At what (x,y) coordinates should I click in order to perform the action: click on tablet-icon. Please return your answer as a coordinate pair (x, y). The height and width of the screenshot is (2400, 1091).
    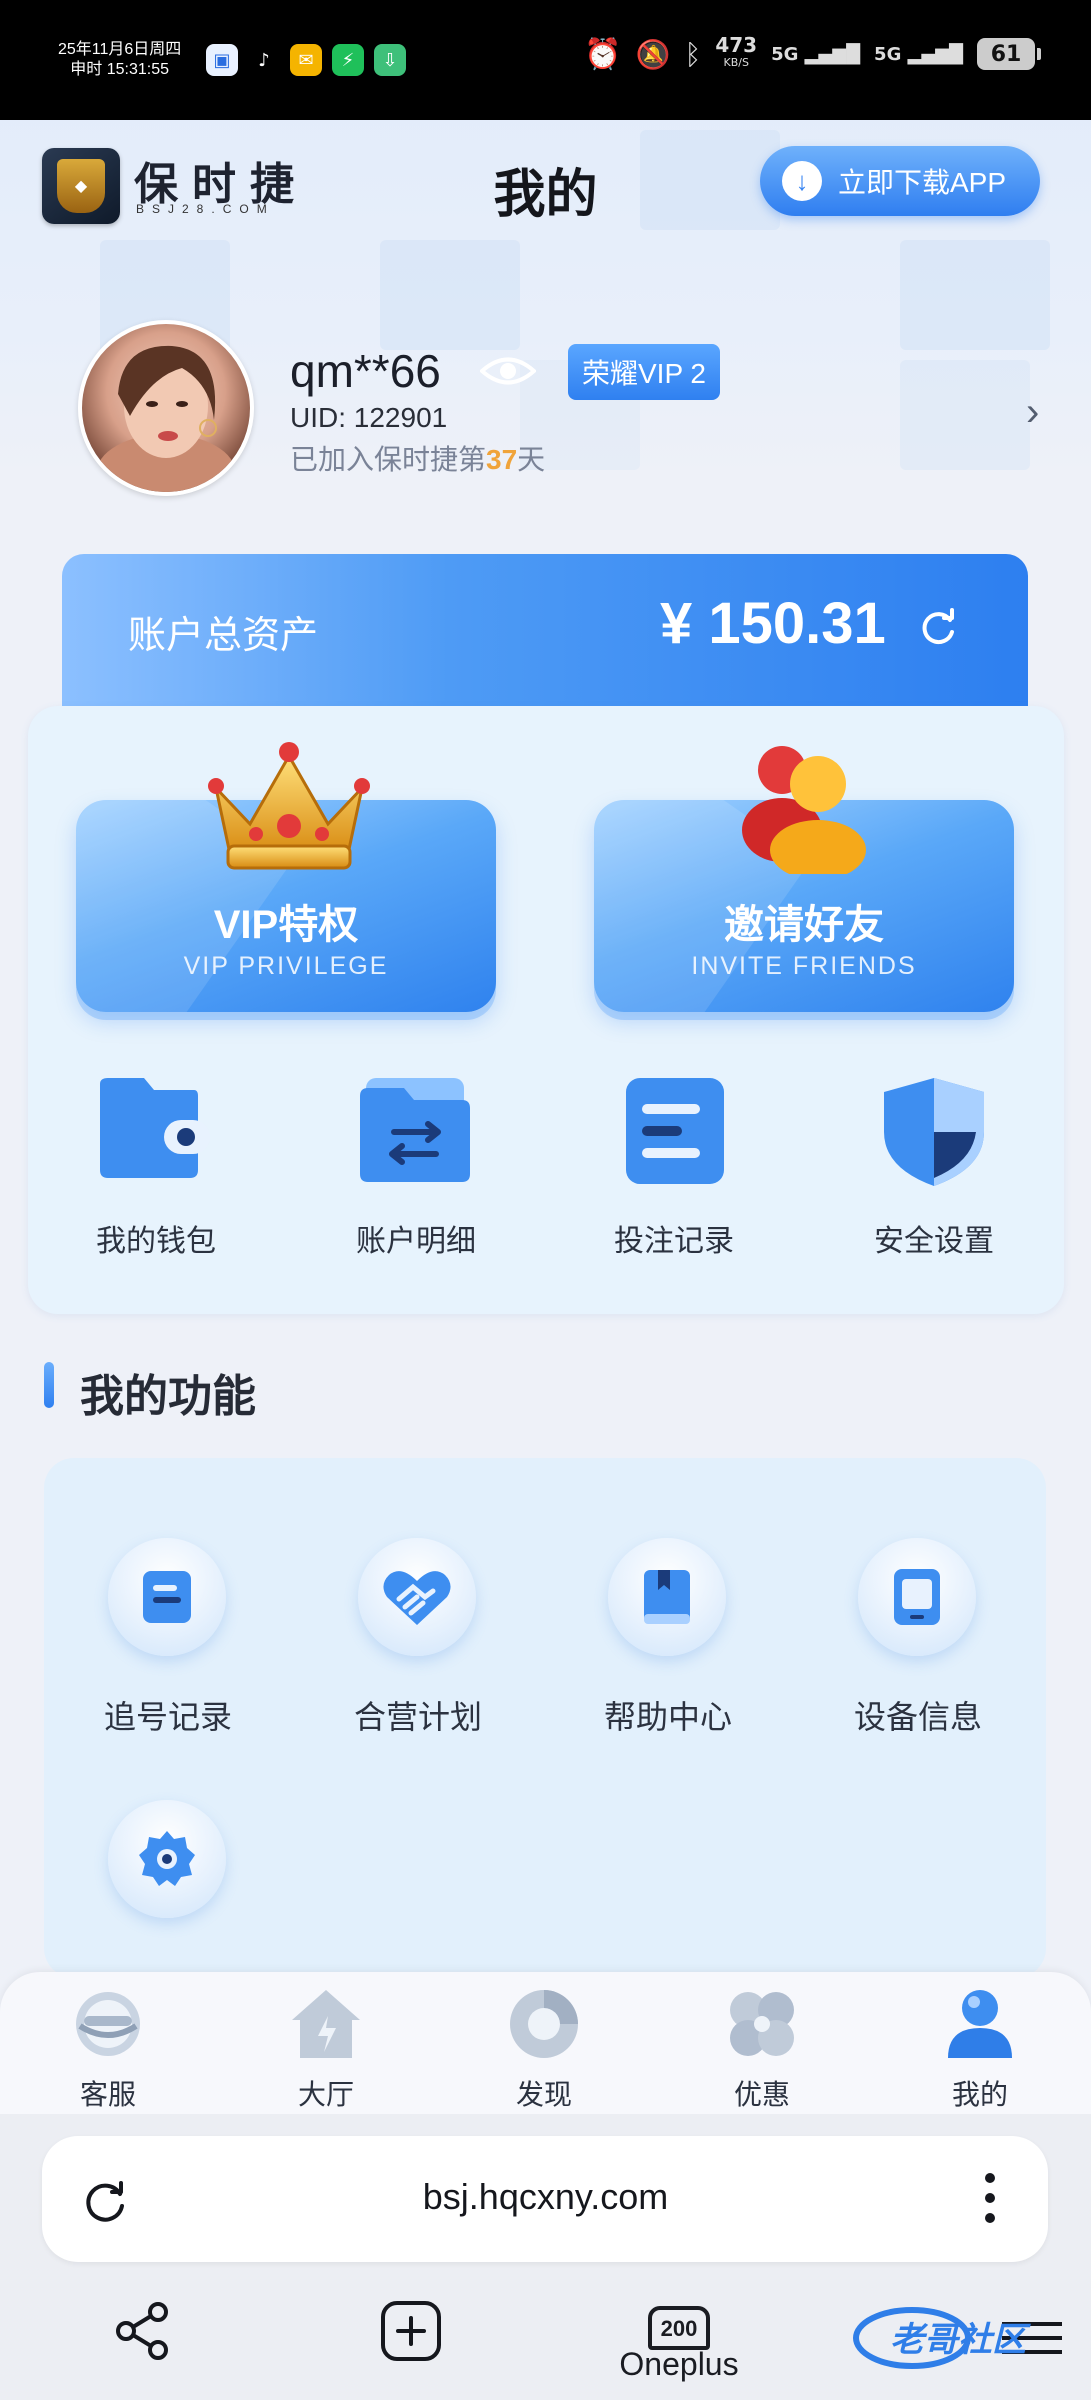
    Looking at the image, I should click on (917, 1597).